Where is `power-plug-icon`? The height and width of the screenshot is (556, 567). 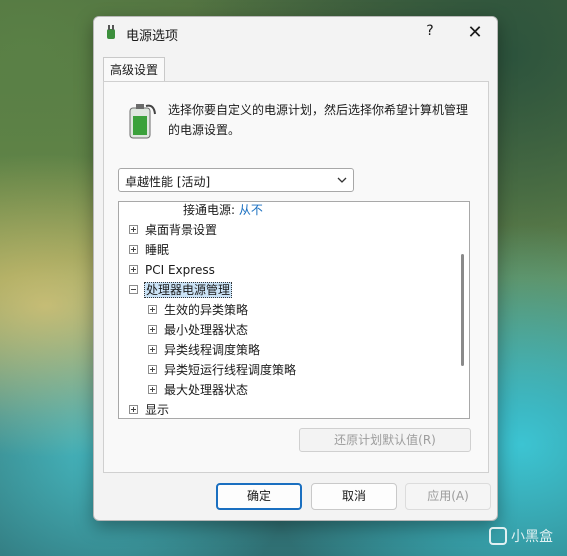
power-plug-icon is located at coordinates (111, 32).